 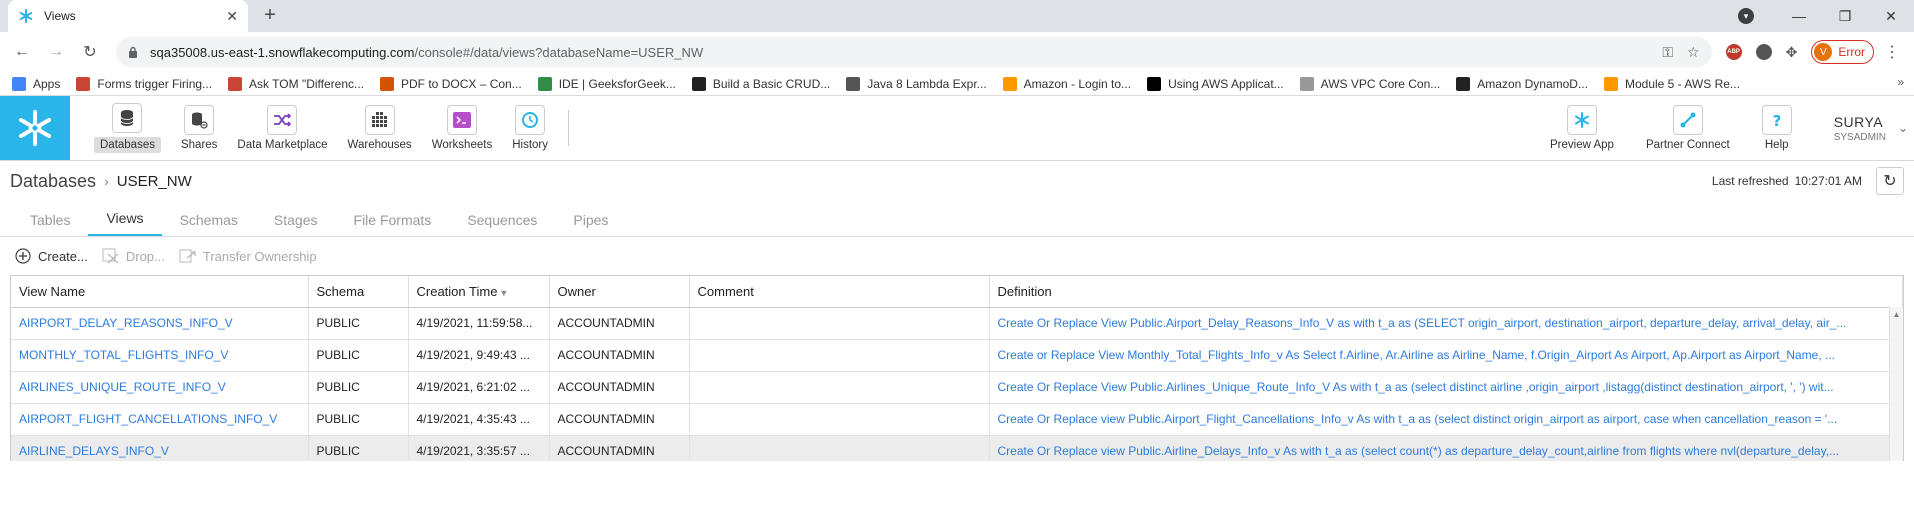 What do you see at coordinates (127, 128) in the screenshot?
I see `nav-item-databases: Databases` at bounding box center [127, 128].